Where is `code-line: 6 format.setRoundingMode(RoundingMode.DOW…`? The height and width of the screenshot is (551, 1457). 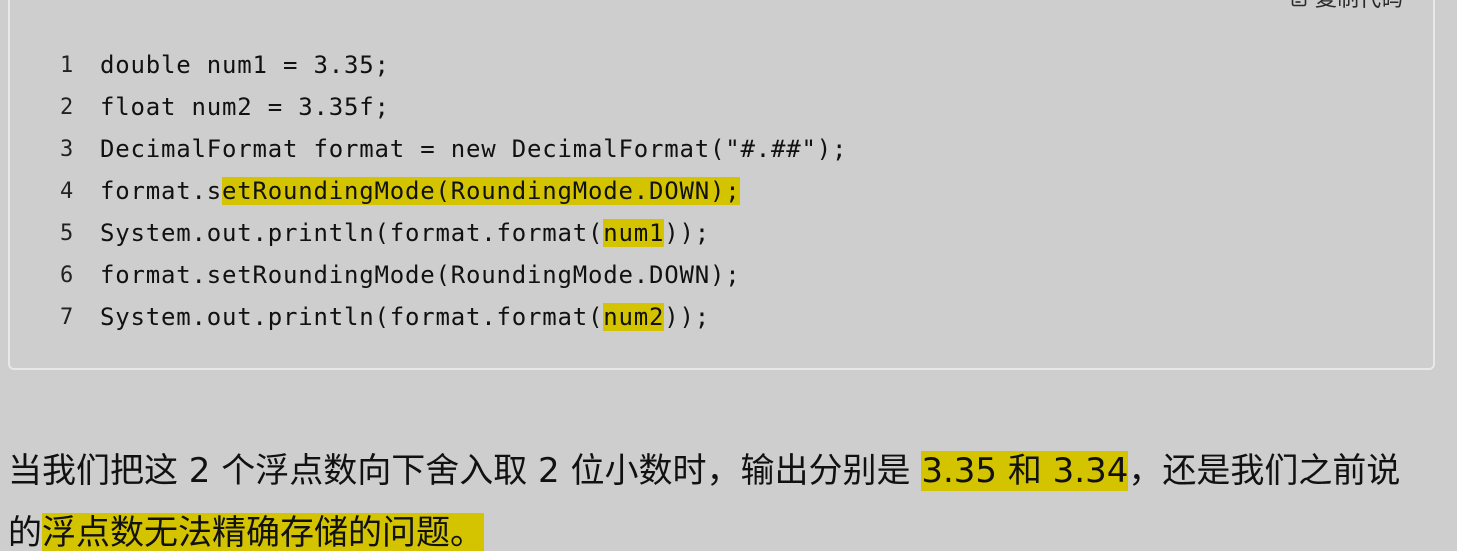
code-line: 6 format.setRoundingMode(RoundingMode.DOW… is located at coordinates (721, 275).